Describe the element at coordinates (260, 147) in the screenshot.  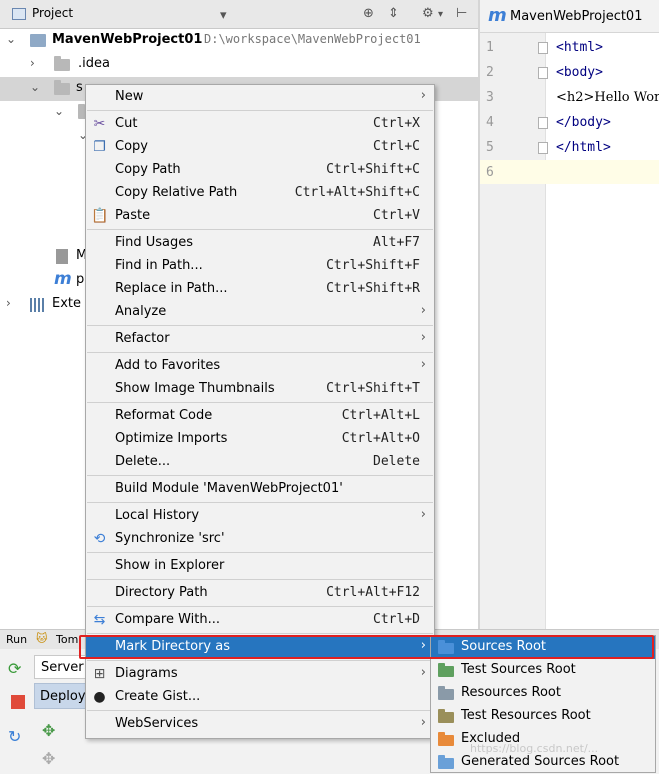
I see `menu-item-copy: ❐ Copy Ctrl+C` at that location.